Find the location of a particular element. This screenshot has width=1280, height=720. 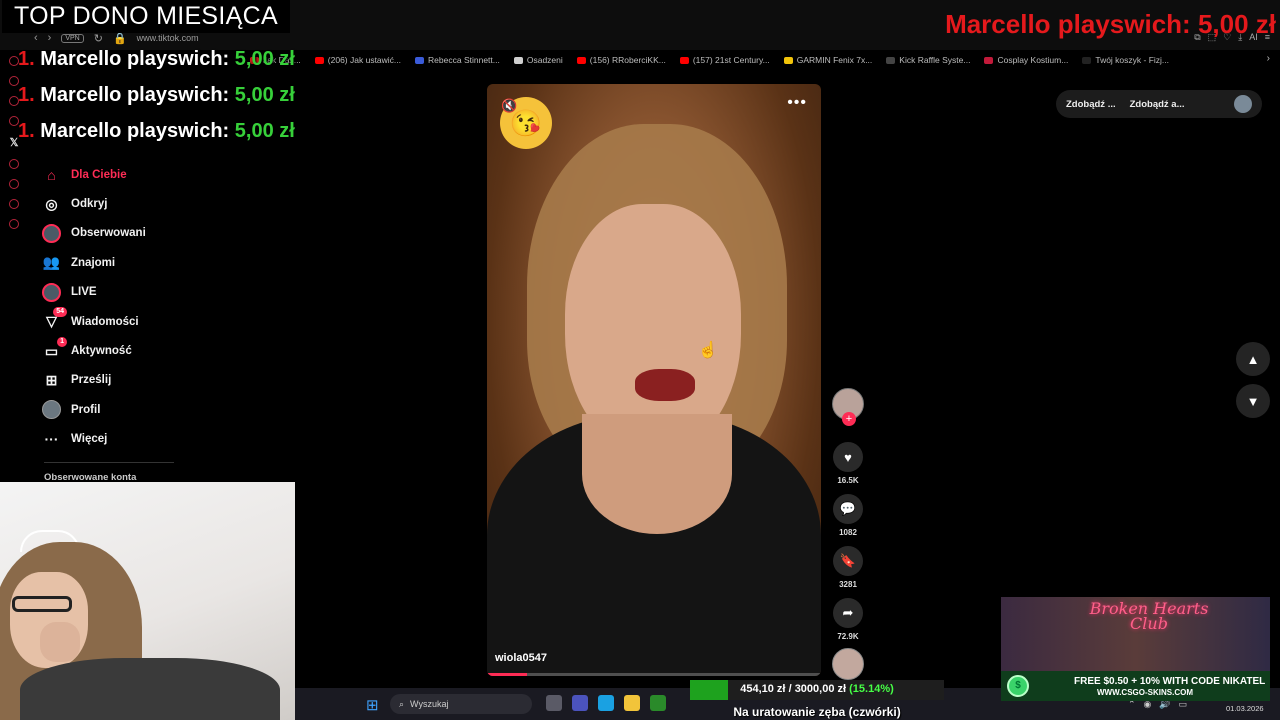

friends-icon: 👥 is located at coordinates (51, 262).